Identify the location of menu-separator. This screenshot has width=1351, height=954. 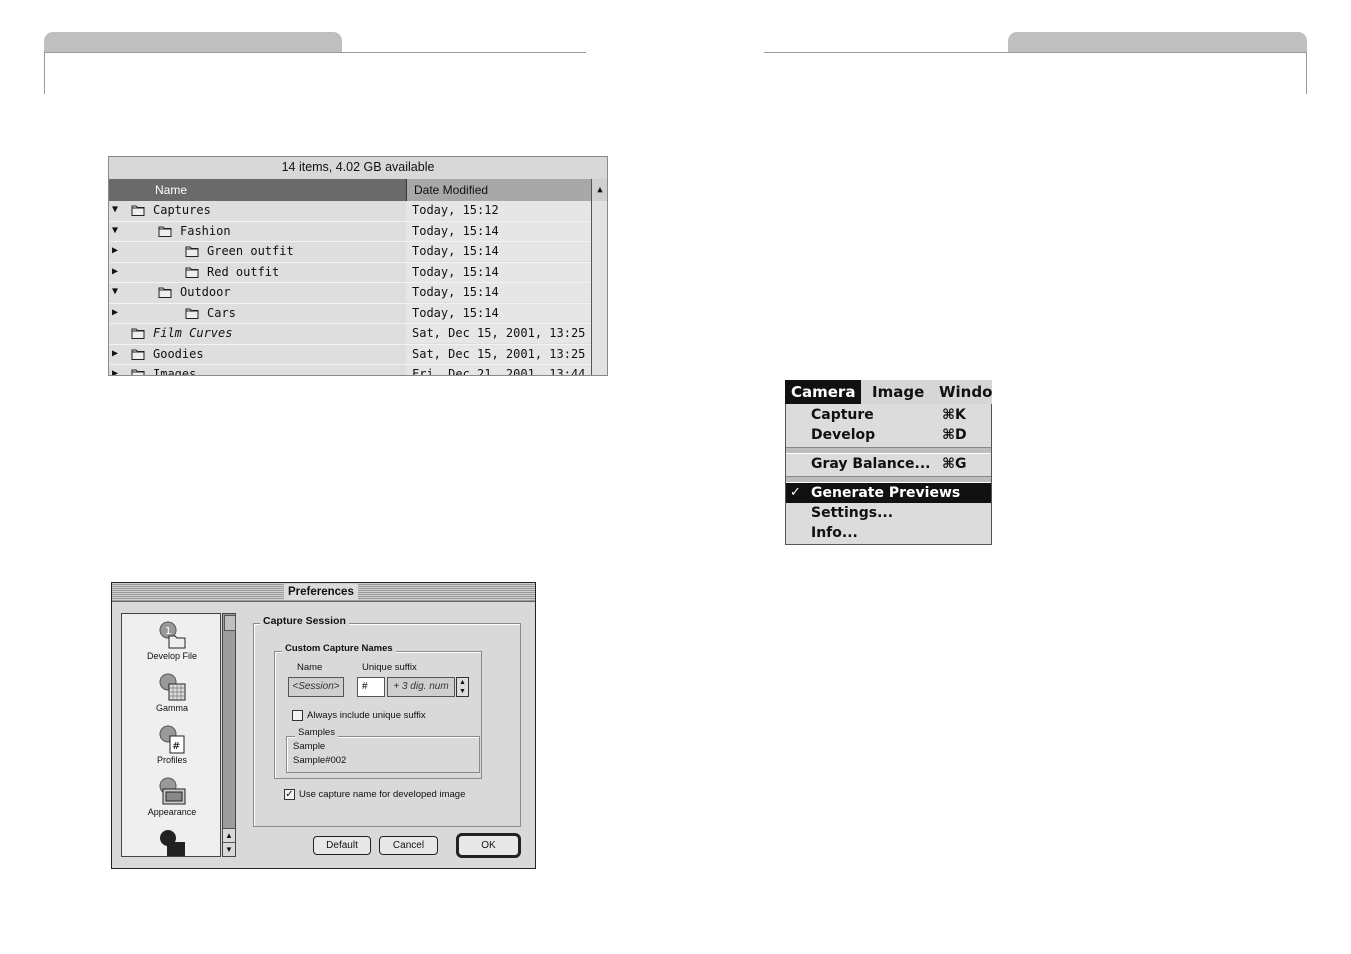
(888, 479).